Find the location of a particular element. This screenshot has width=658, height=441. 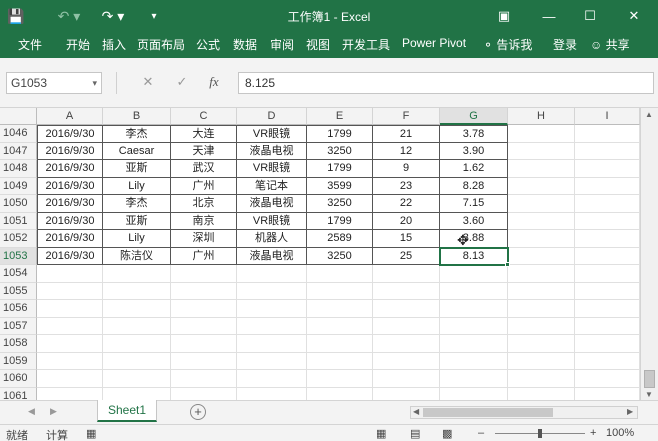

fill-handle is located at coordinates (507, 264).